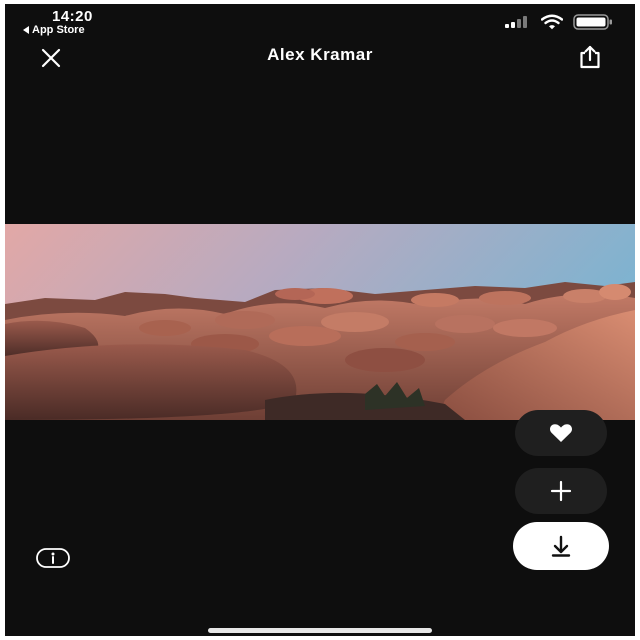  What do you see at coordinates (320, 54) in the screenshot?
I see `photographer-name-title: Alex Kramar` at bounding box center [320, 54].